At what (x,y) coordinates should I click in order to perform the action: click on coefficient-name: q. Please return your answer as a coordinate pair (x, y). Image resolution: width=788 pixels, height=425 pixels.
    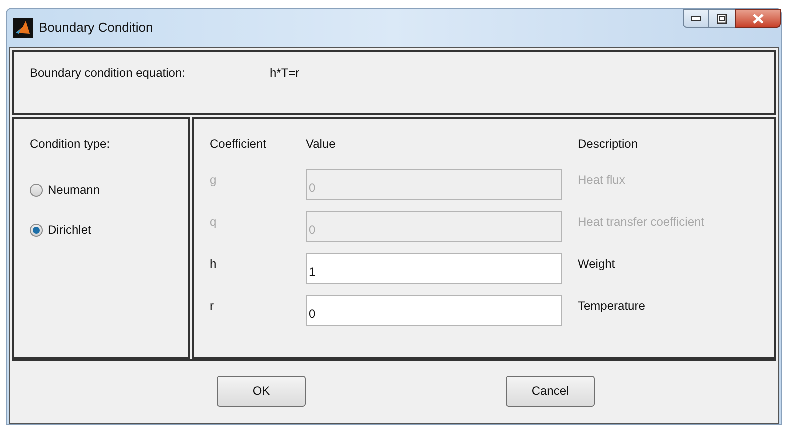
    Looking at the image, I should click on (214, 222).